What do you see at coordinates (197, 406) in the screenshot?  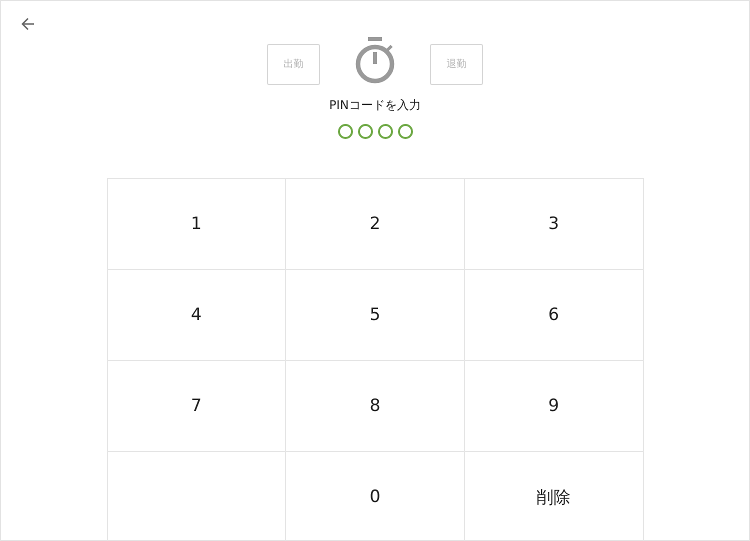 I see `keypad-key: 7` at bounding box center [197, 406].